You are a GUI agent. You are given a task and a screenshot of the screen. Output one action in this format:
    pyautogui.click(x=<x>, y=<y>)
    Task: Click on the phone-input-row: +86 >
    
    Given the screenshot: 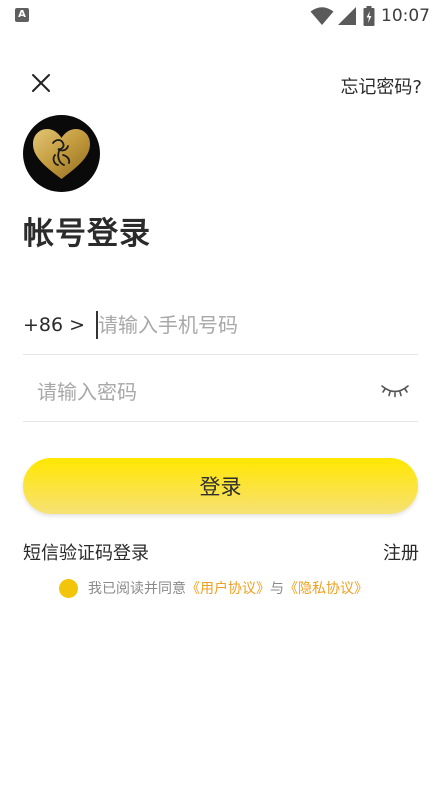 What is the action you would take?
    pyautogui.click(x=220, y=327)
    